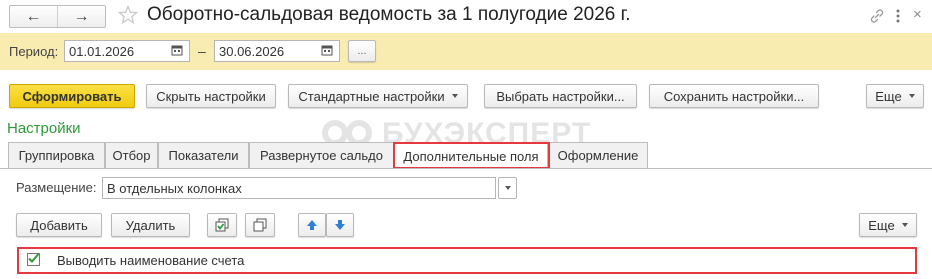 The height and width of the screenshot is (279, 932). What do you see at coordinates (299, 188) in the screenshot?
I see `placement-select: В отдельных колонках` at bounding box center [299, 188].